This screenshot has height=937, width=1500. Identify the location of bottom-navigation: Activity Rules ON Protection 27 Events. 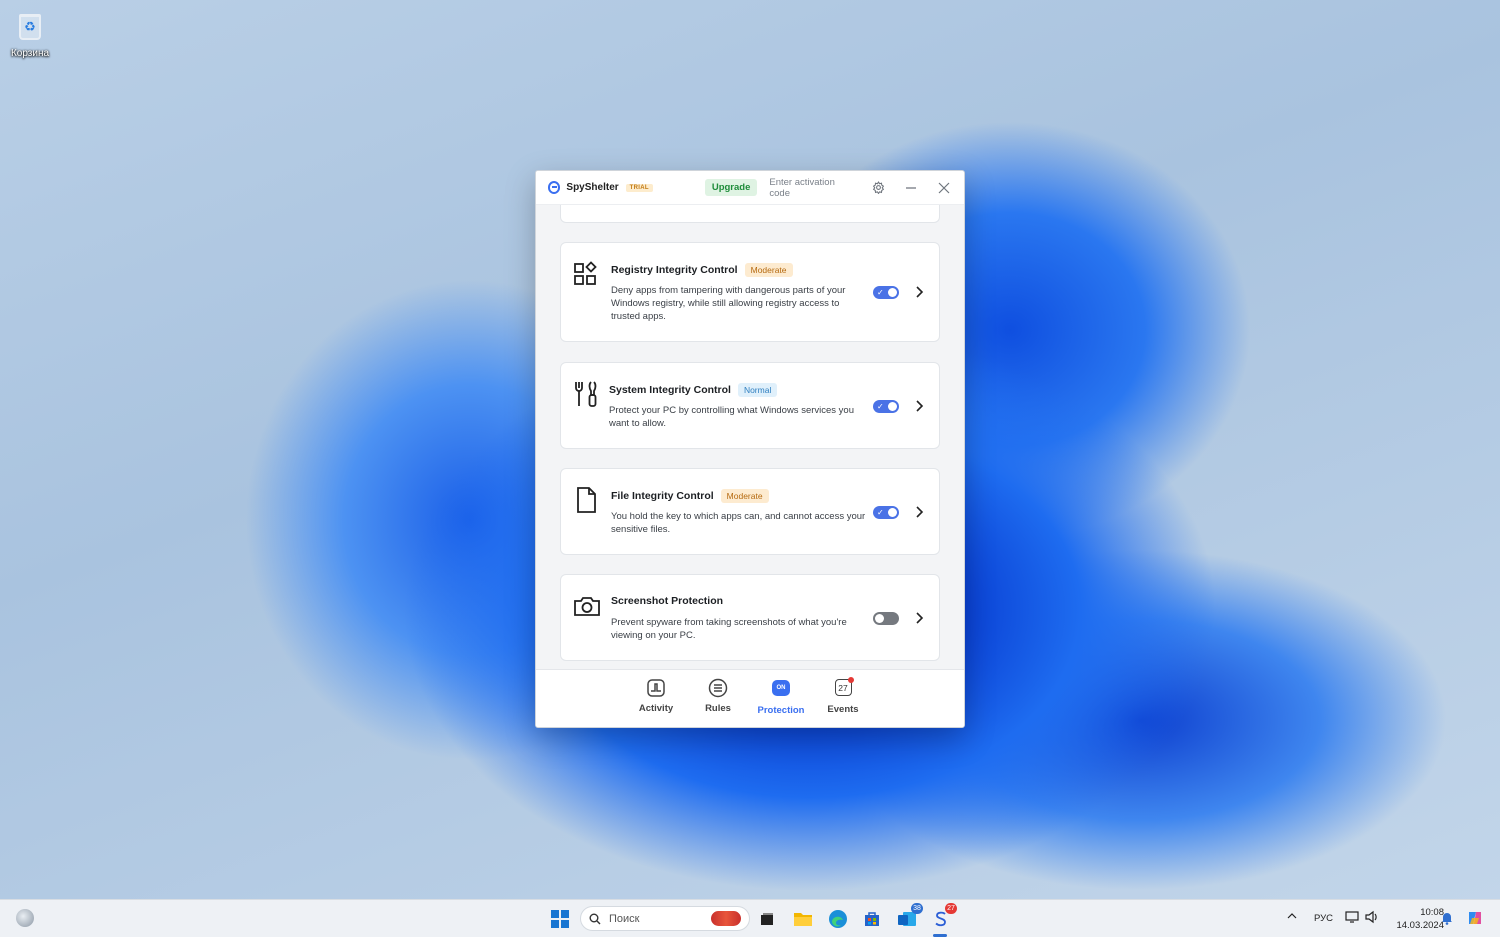
(750, 698).